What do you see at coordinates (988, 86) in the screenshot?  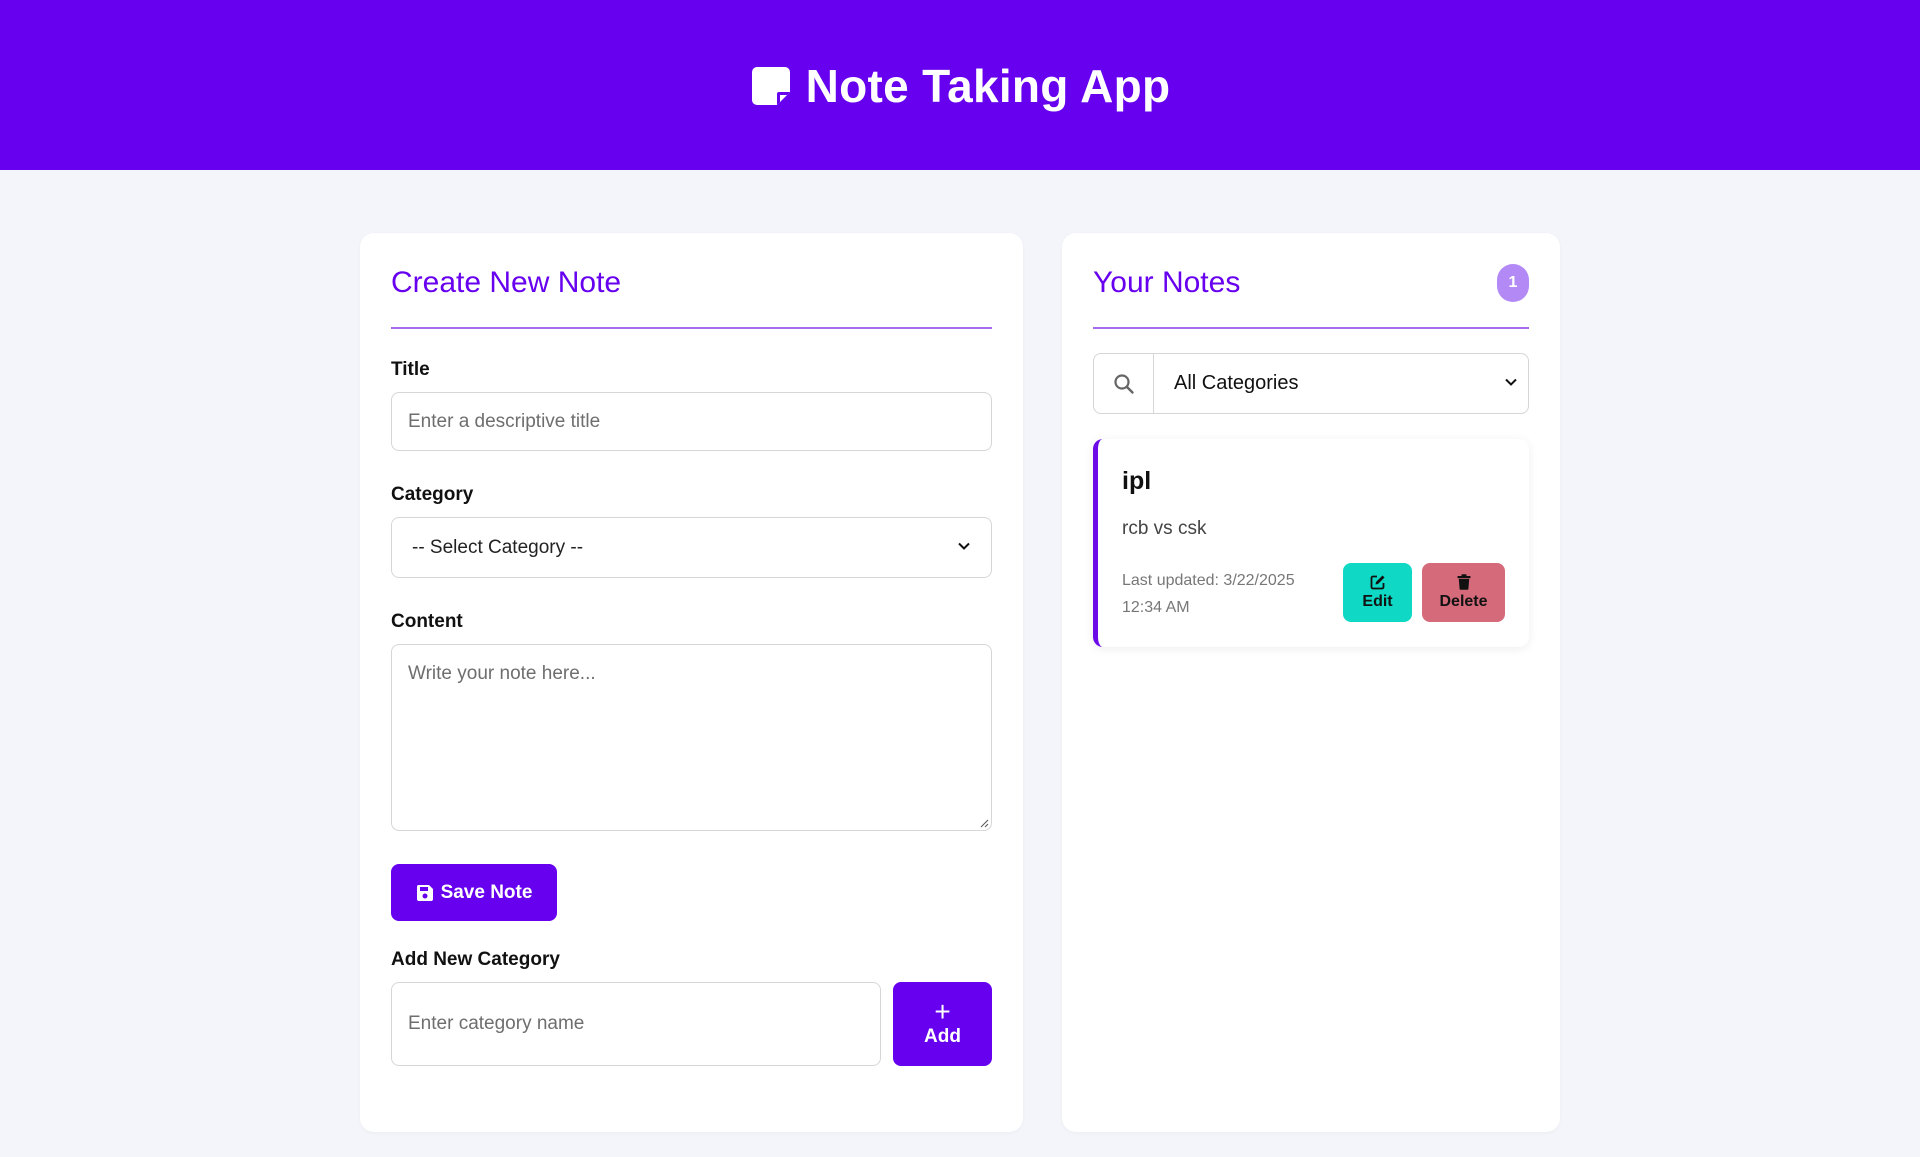 I see `app-title: Note Taking App` at bounding box center [988, 86].